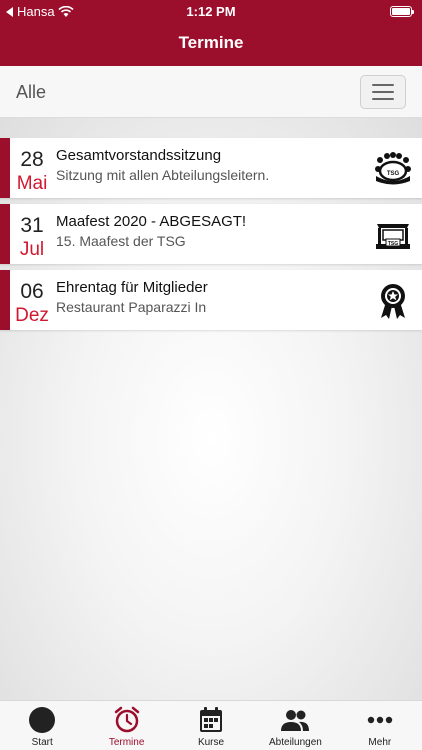 Image resolution: width=422 pixels, height=750 pixels. What do you see at coordinates (393, 168) in the screenshot?
I see `meeting-tsg-icon: TSG` at bounding box center [393, 168].